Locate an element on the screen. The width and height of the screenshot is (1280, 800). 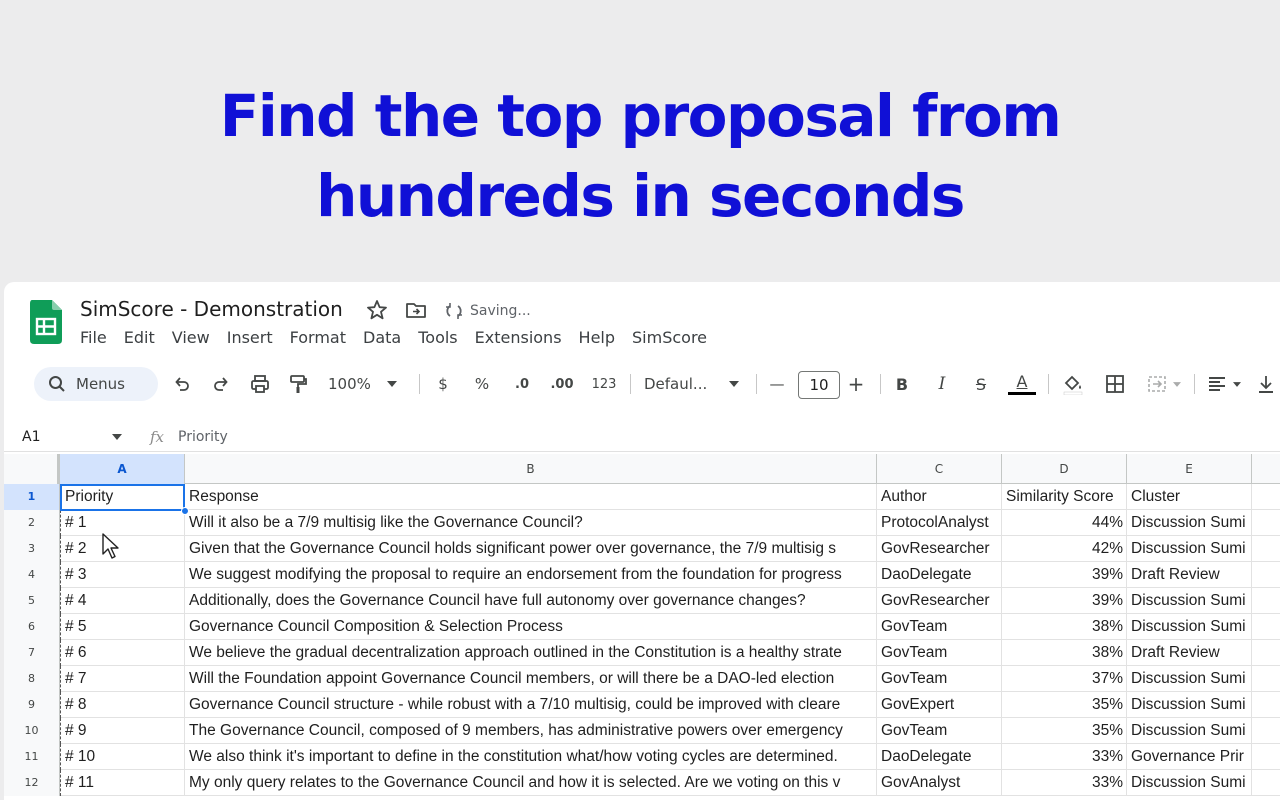
row-number: 4 is located at coordinates (32, 575).